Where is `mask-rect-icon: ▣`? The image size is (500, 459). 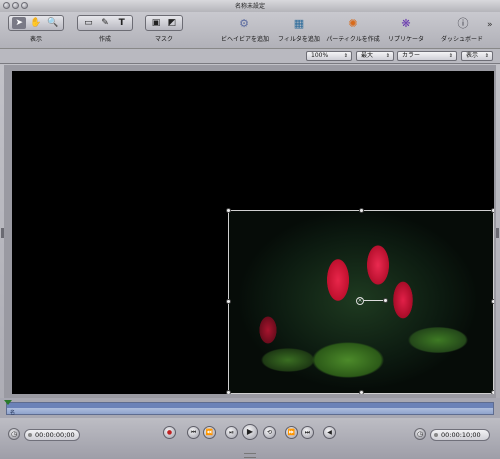
mask-rect-icon: ▣ is located at coordinates (156, 23).